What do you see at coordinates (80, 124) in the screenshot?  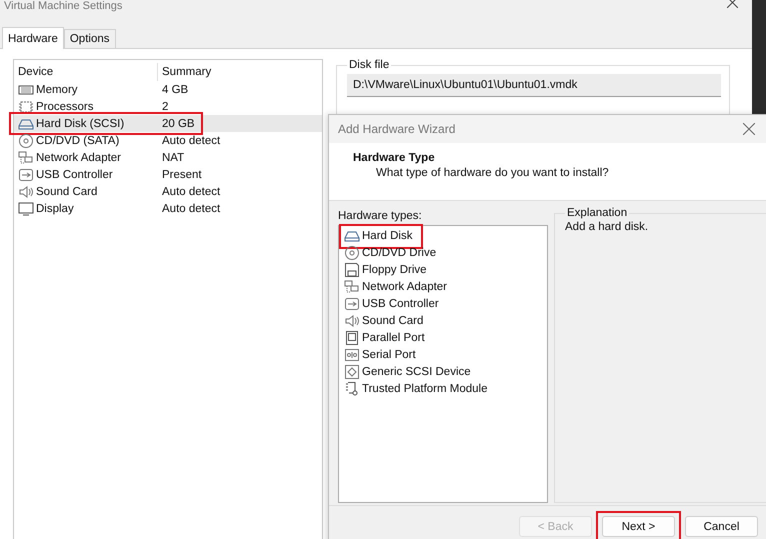 I see `device-name: Hard Disk (SCSI)` at bounding box center [80, 124].